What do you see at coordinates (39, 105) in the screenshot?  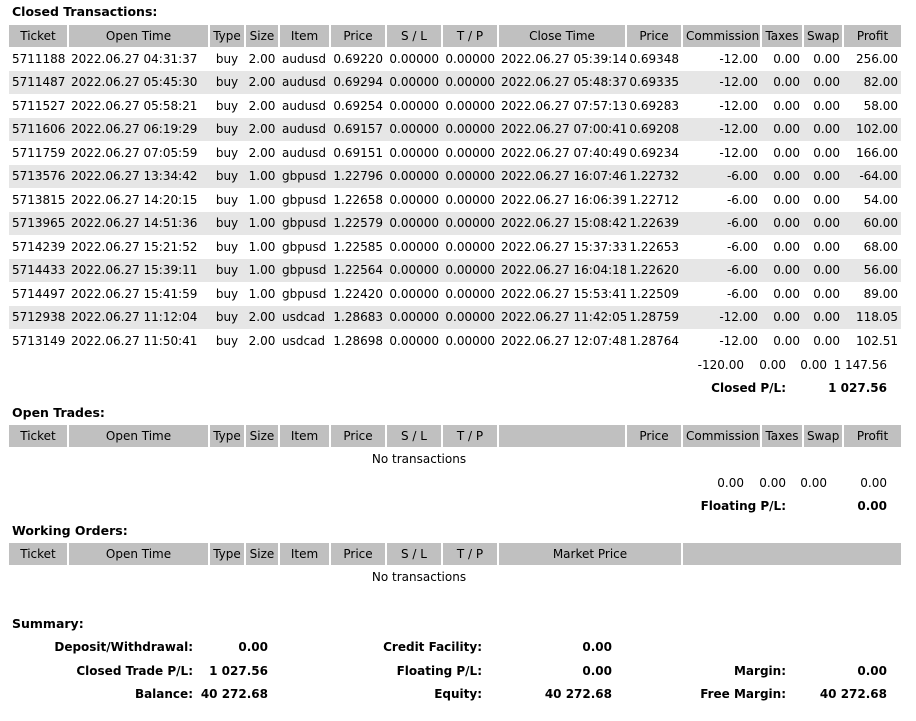 I see `cell-ticket: 5711527` at bounding box center [39, 105].